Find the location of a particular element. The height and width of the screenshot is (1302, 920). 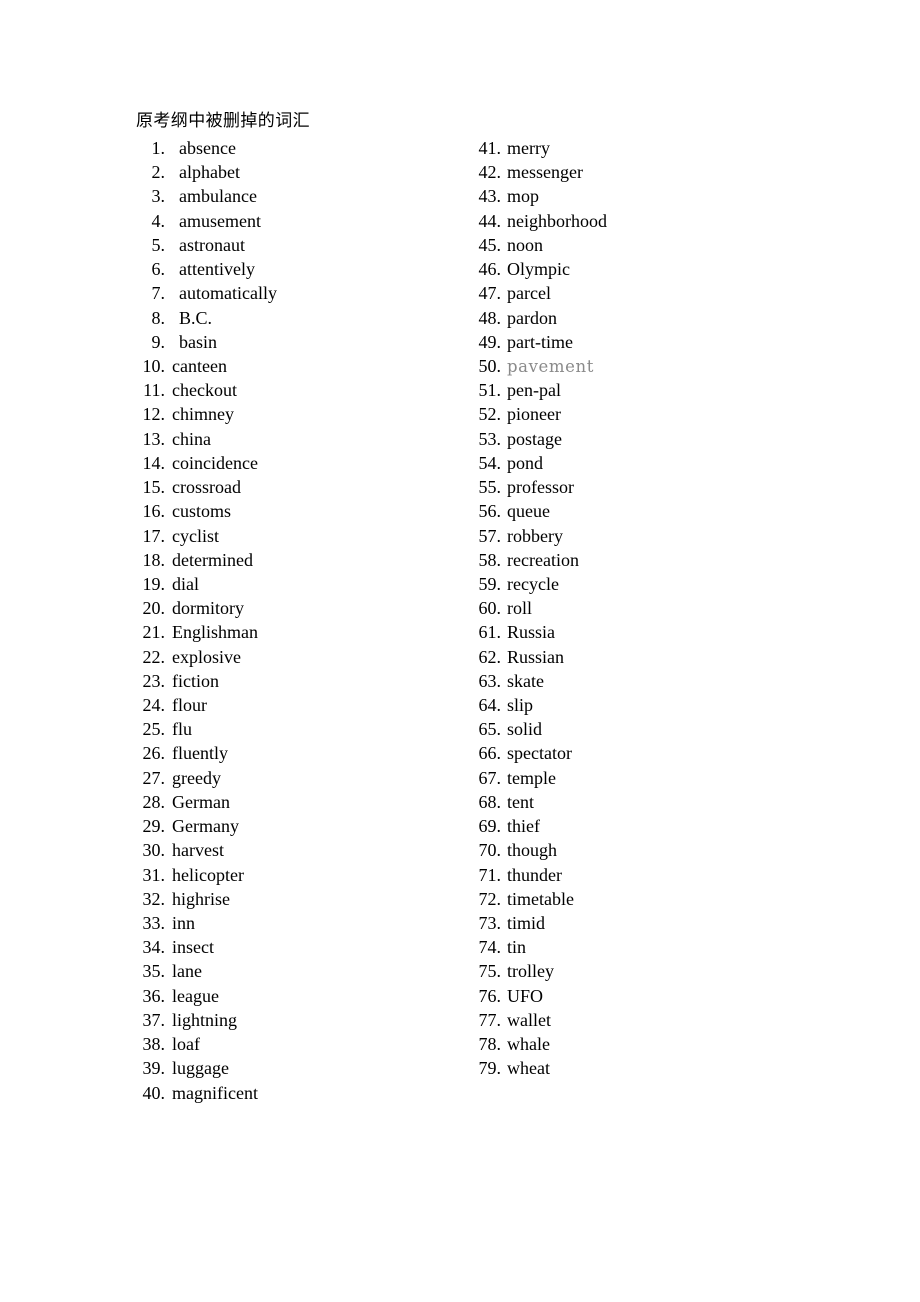

vocabulary-list-item: 31. helicopter is located at coordinates (301, 875).